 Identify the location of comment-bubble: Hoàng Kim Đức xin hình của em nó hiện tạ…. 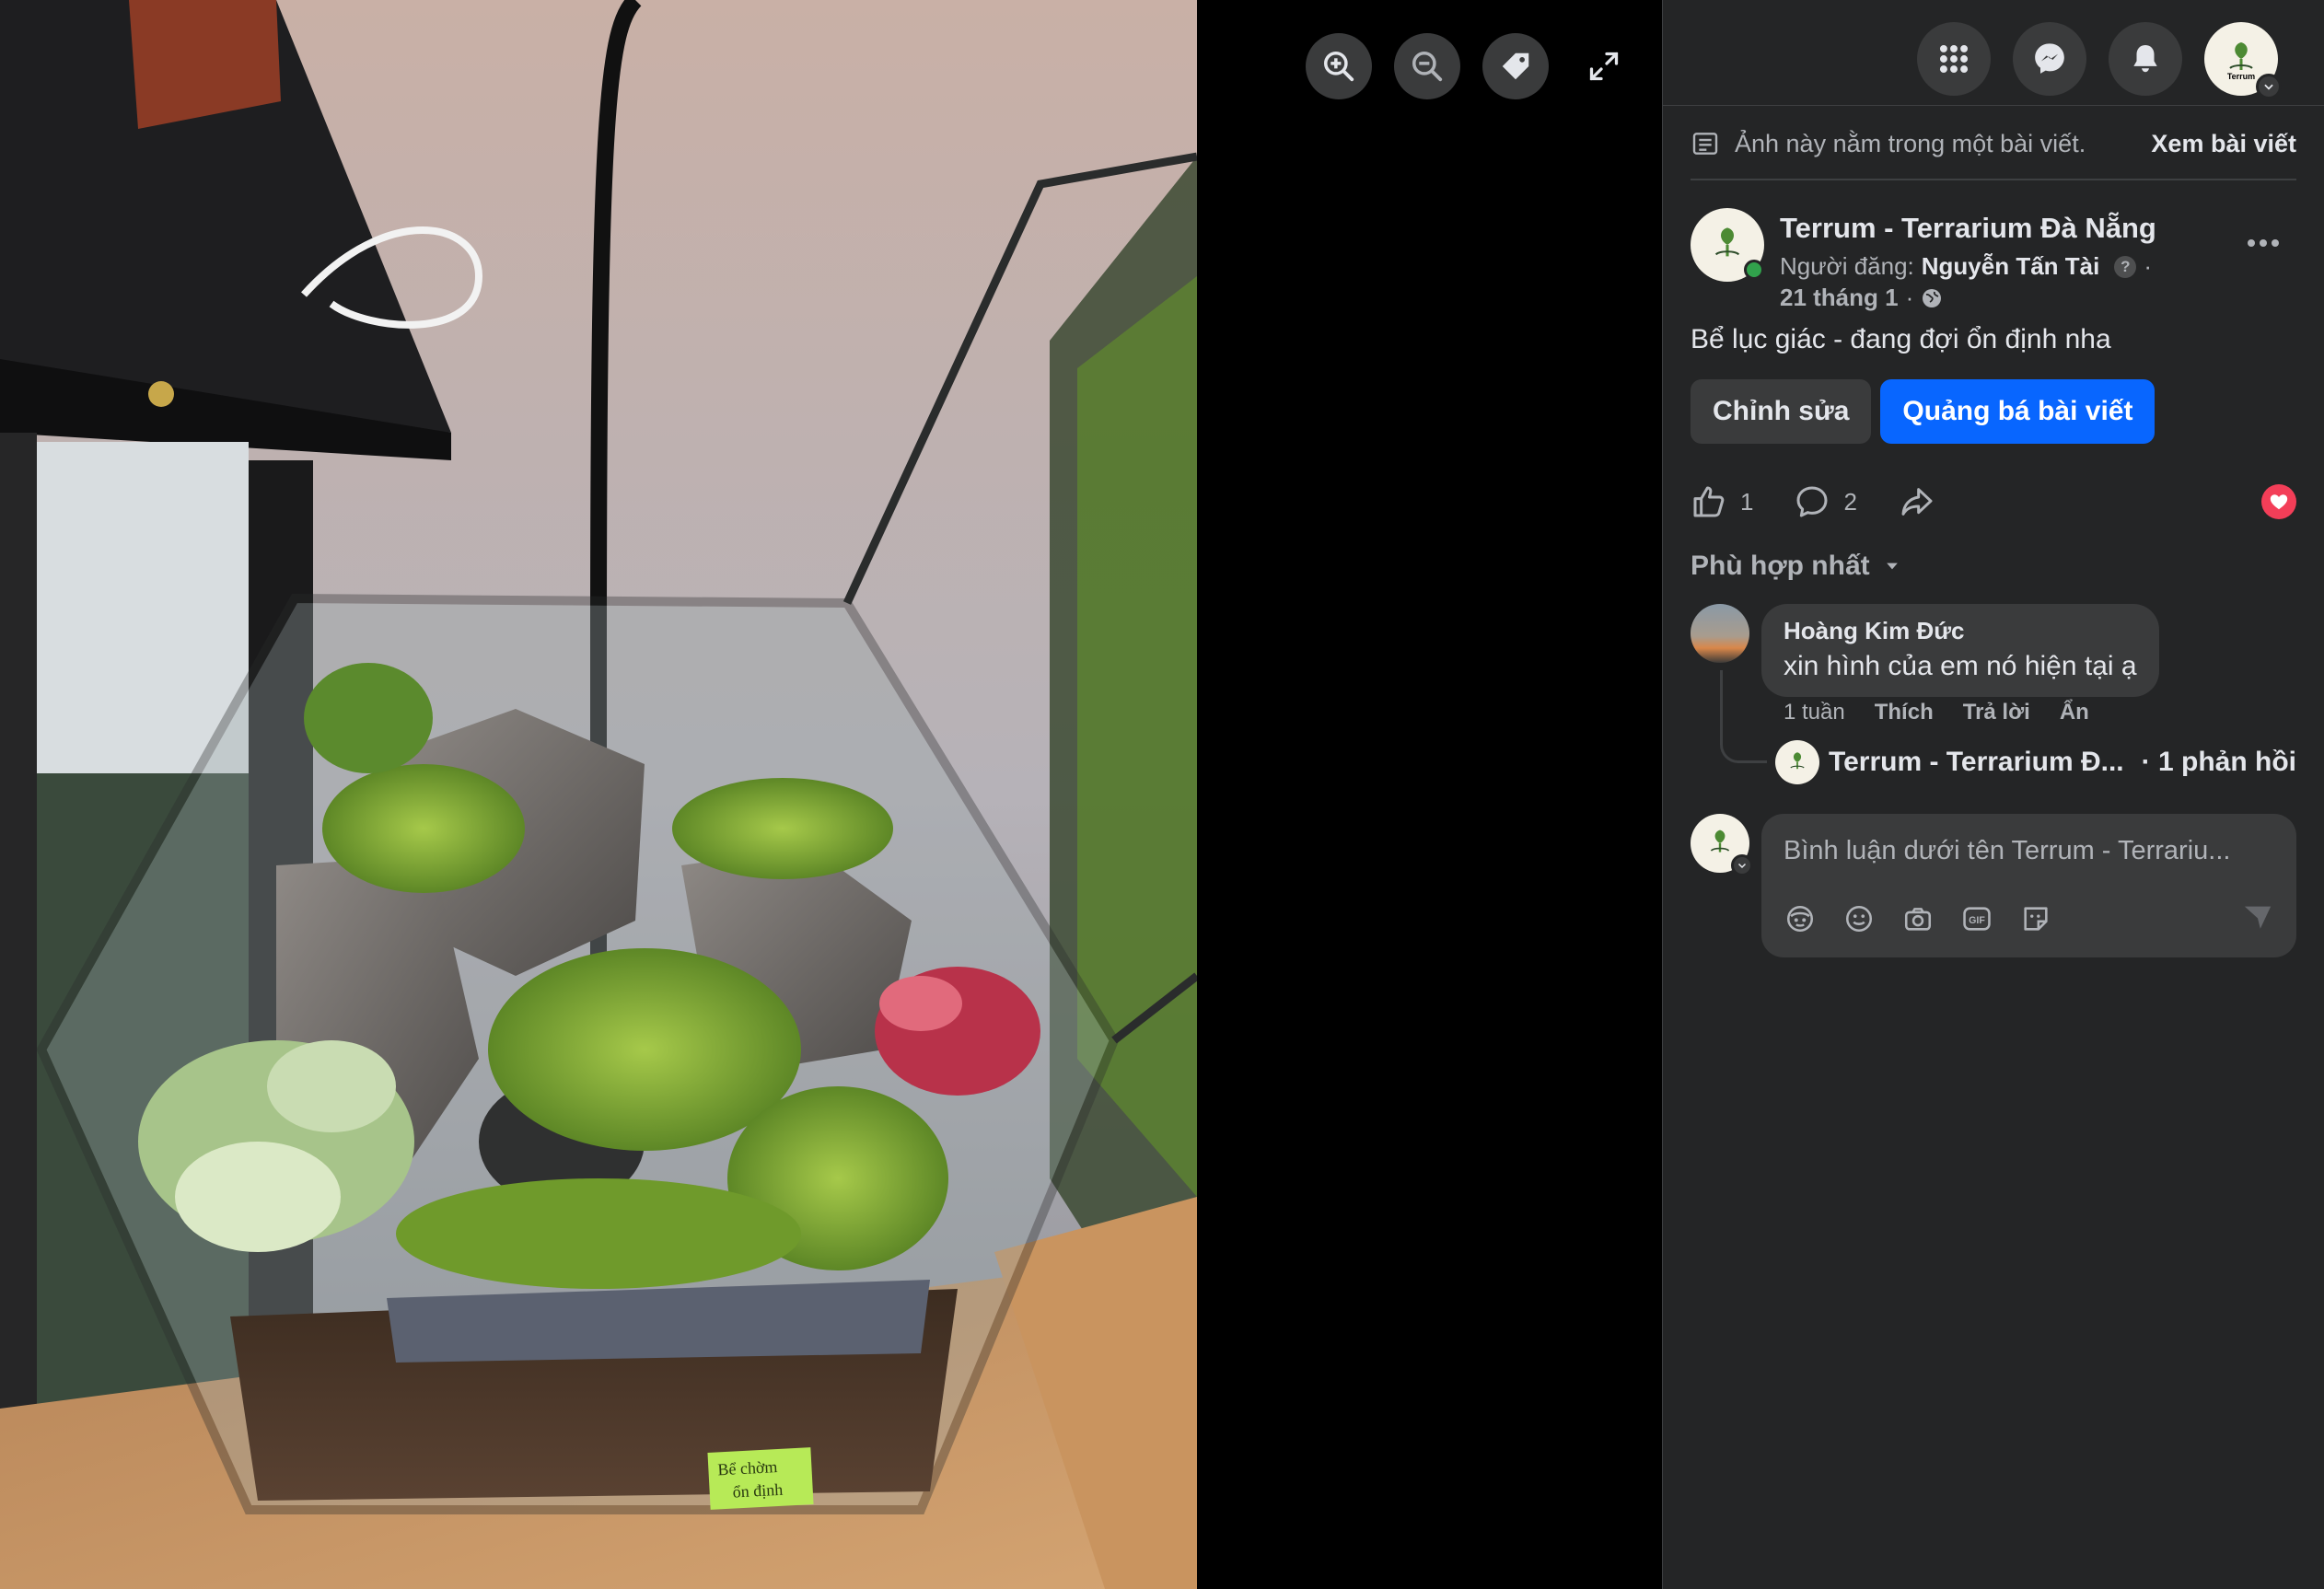
(1960, 650).